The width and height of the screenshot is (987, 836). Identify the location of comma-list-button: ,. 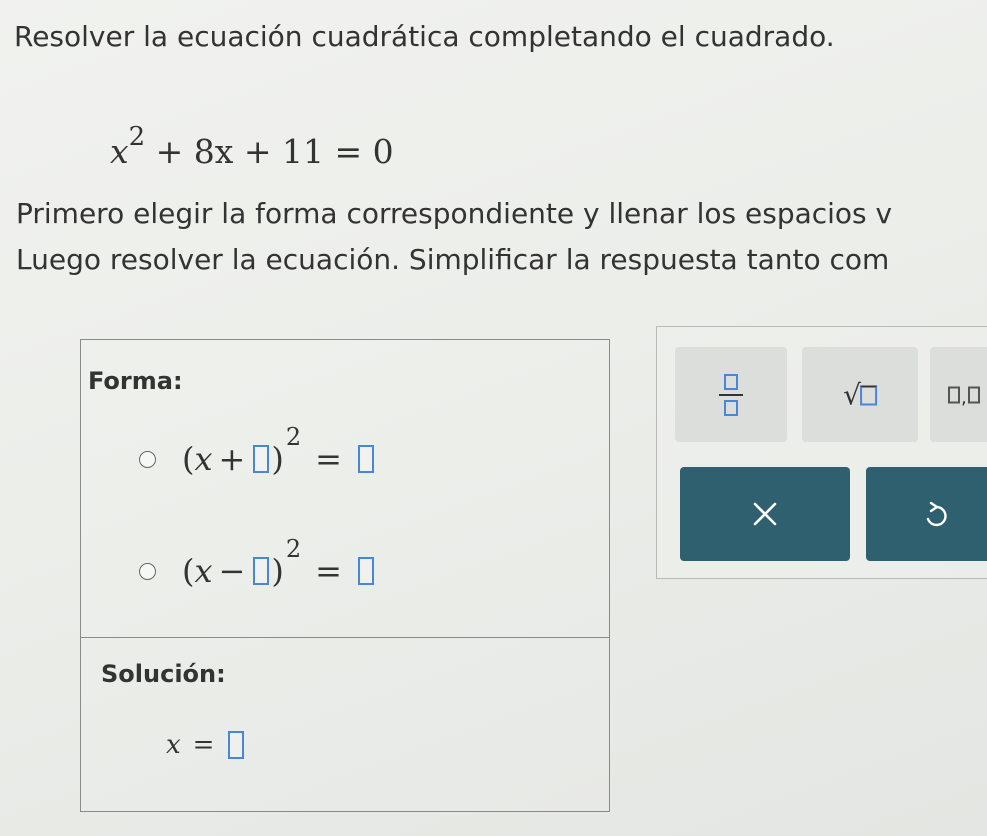
(958, 394).